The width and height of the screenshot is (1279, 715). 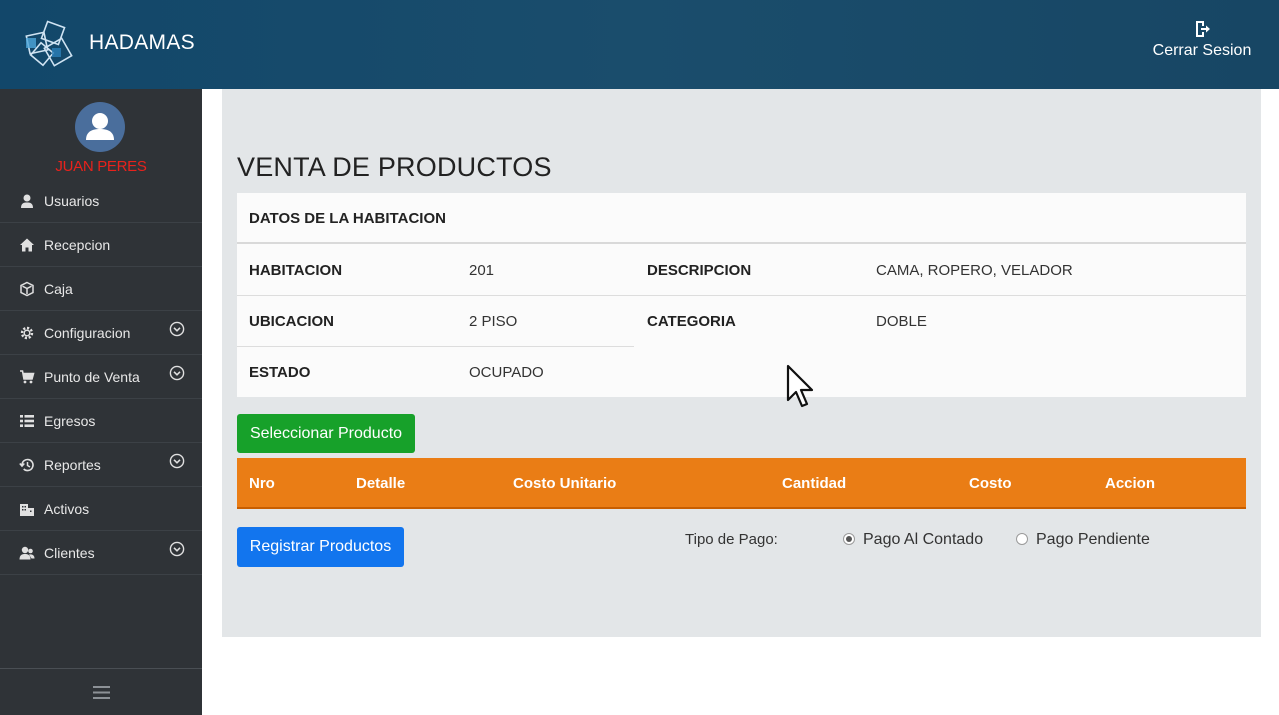 I want to click on estado-value: OCUPADO, so click(x=506, y=372).